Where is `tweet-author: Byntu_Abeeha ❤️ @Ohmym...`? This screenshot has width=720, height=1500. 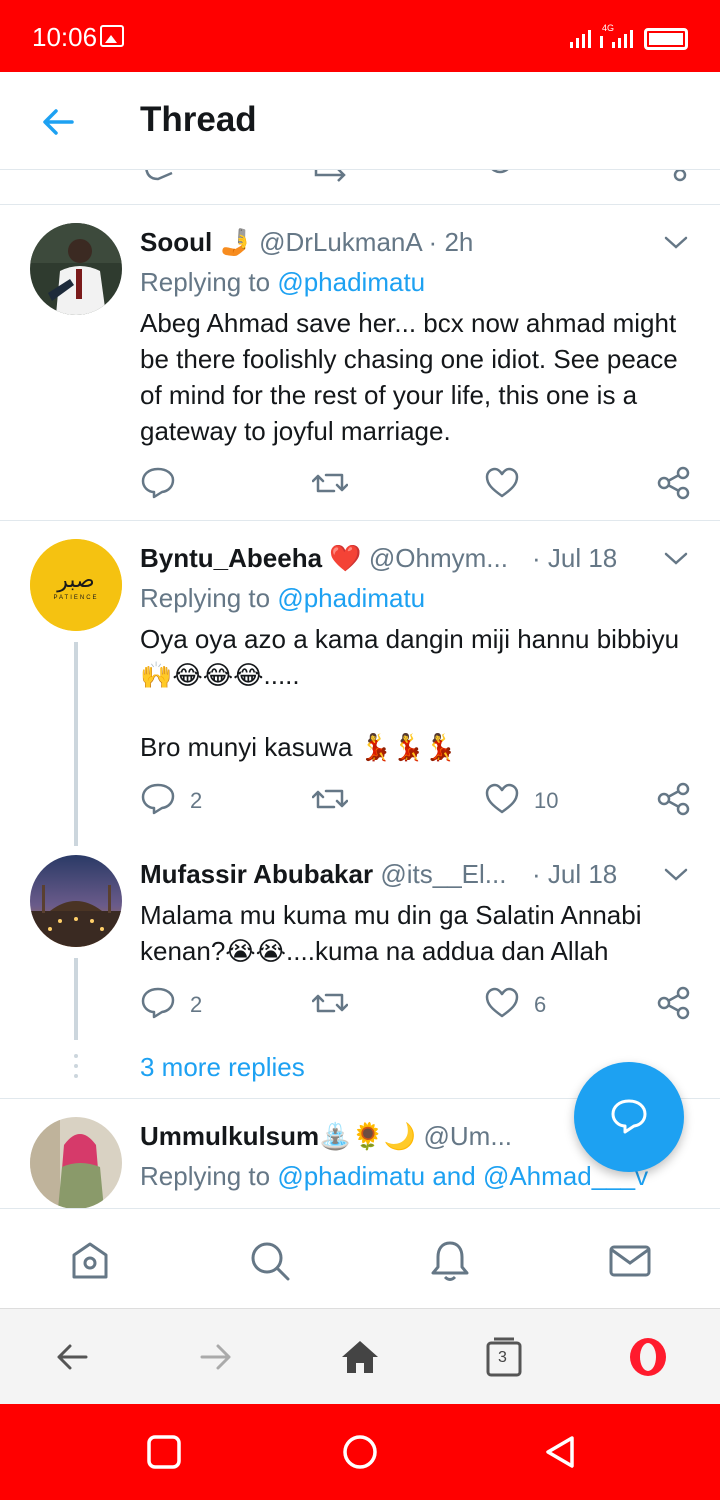
tweet-author: Byntu_Abeeha ❤️ @Ohmym... is located at coordinates (324, 558).